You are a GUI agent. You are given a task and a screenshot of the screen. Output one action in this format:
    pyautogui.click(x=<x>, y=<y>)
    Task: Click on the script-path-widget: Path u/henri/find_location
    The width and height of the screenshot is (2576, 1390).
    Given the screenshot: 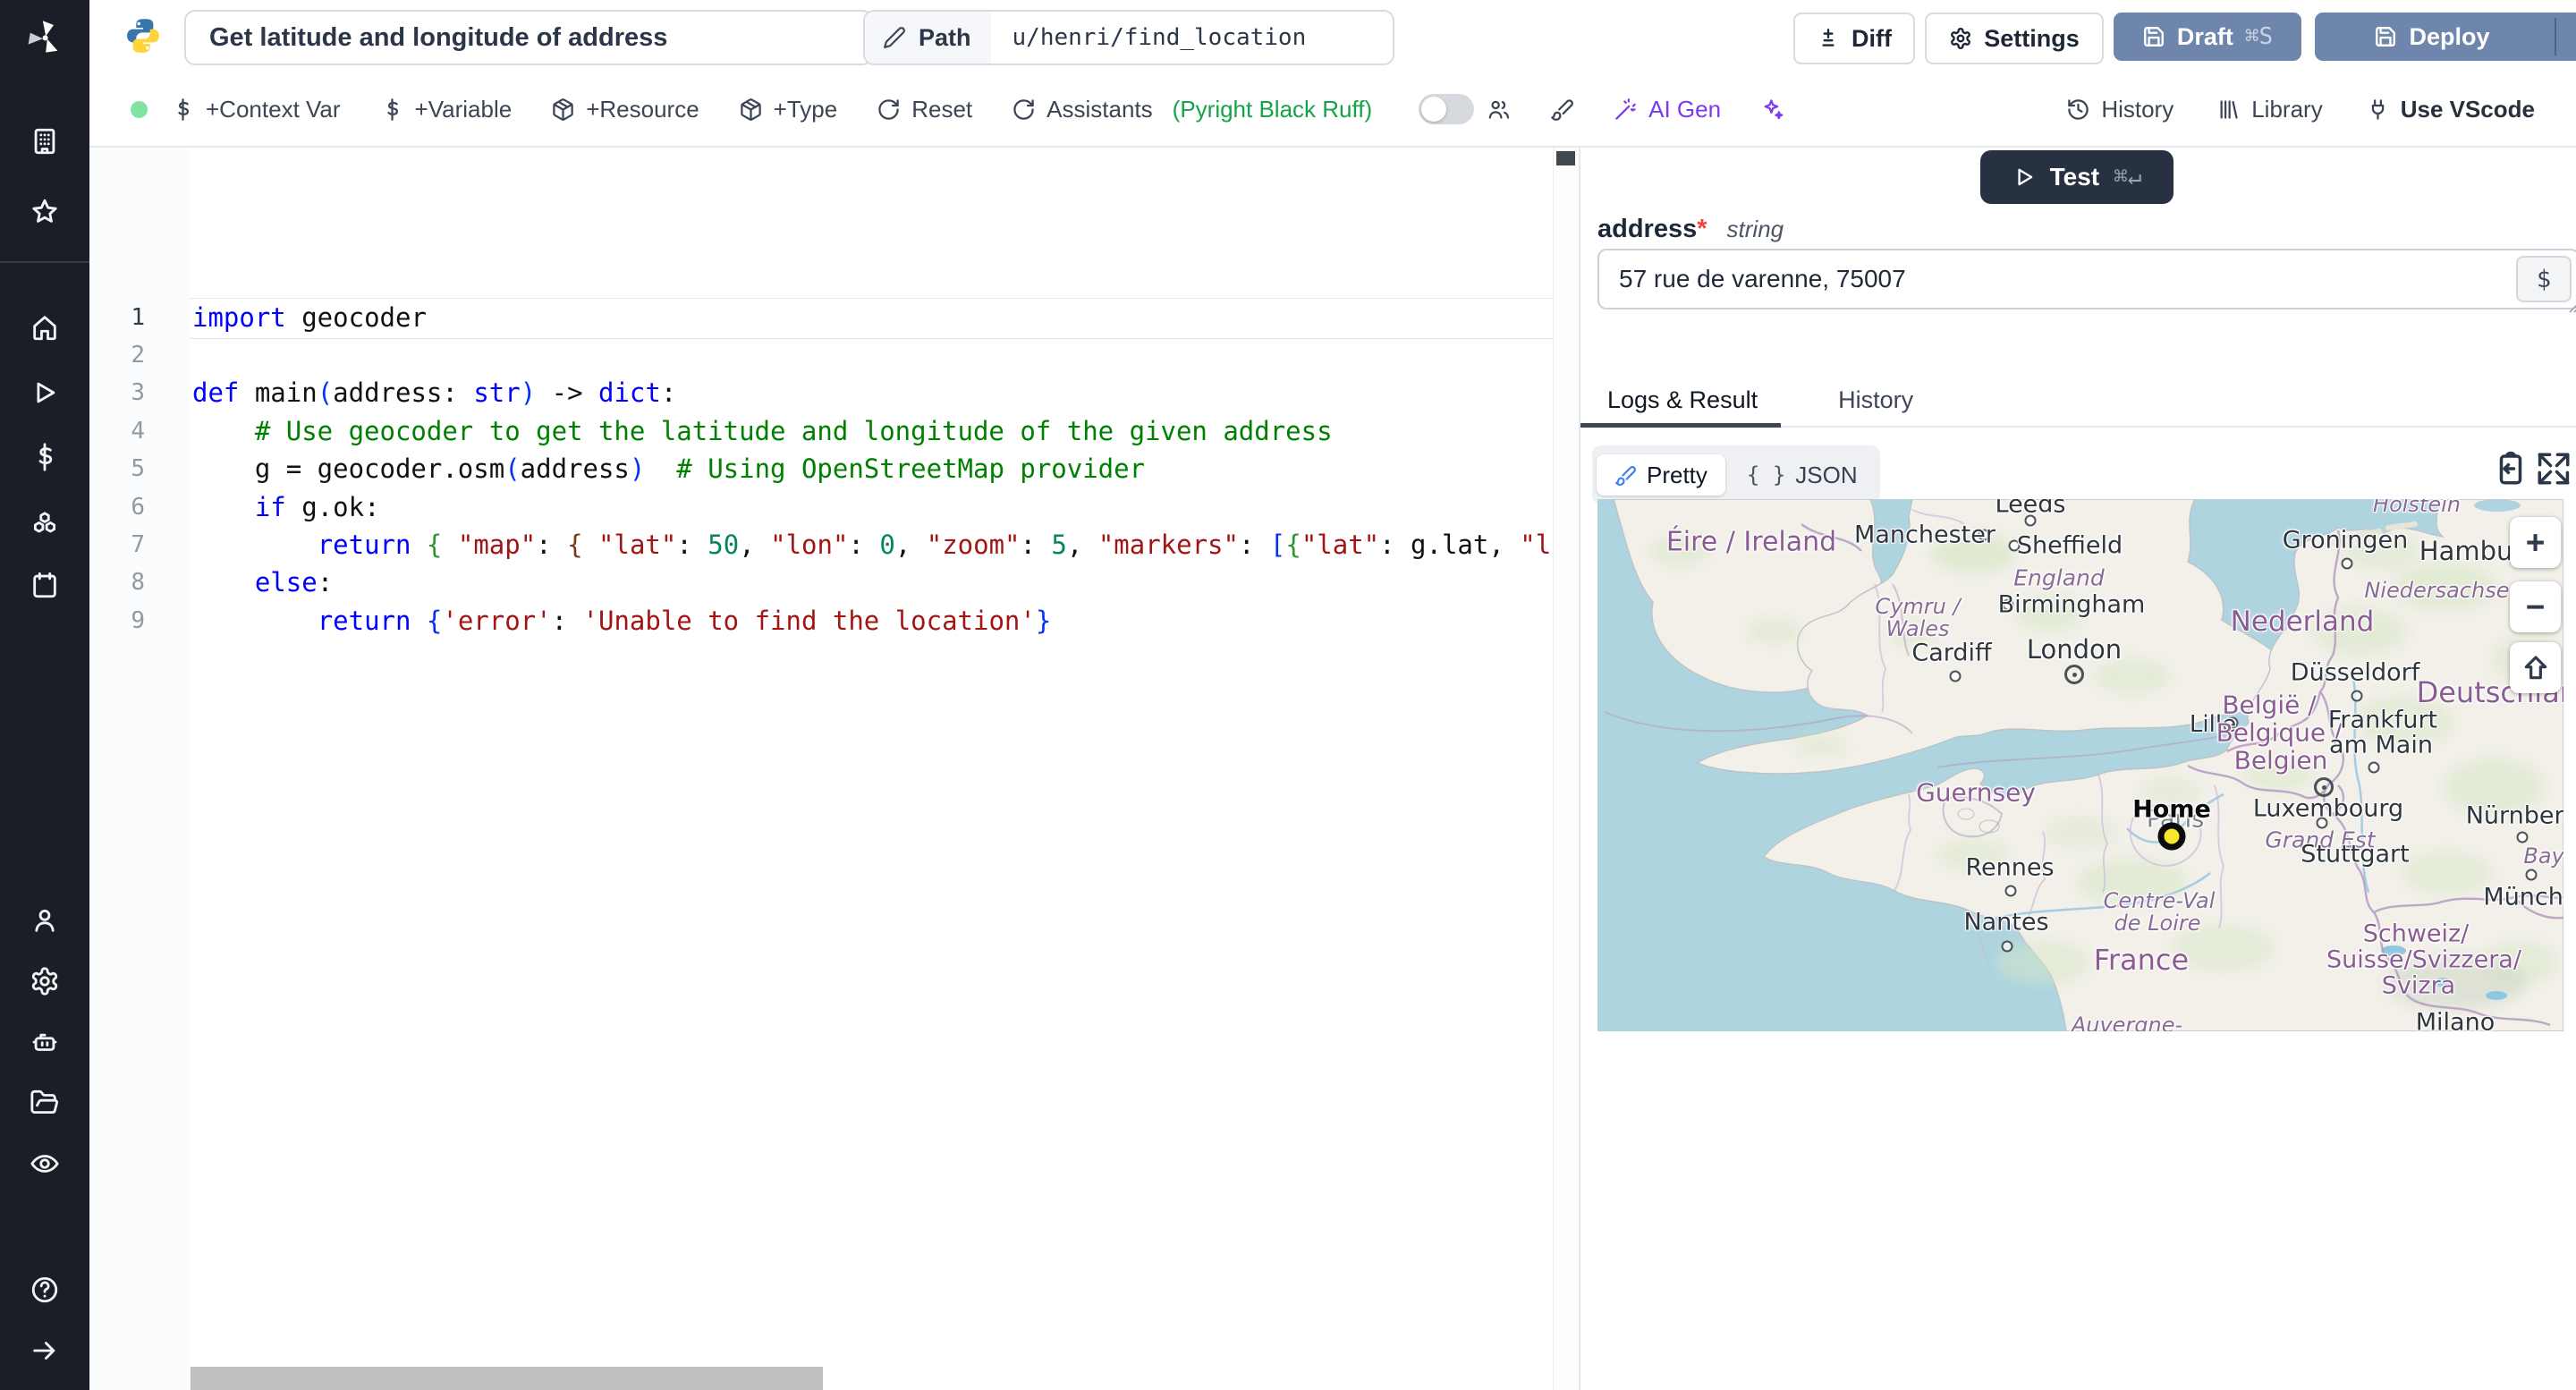 What is the action you would take?
    pyautogui.click(x=1128, y=37)
    